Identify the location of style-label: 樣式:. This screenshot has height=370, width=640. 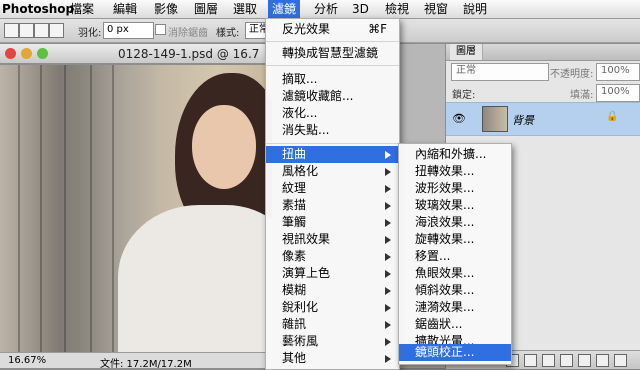
(228, 33).